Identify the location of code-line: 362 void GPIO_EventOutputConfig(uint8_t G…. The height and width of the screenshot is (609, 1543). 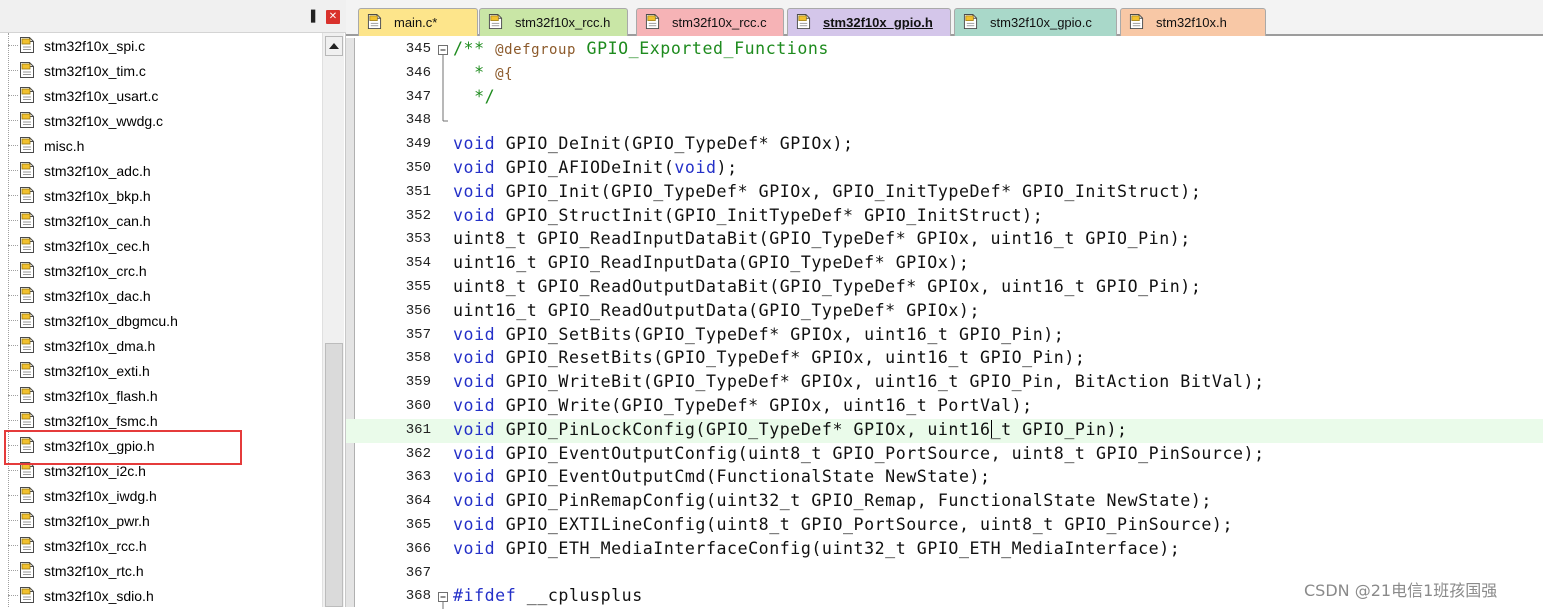
(944, 455).